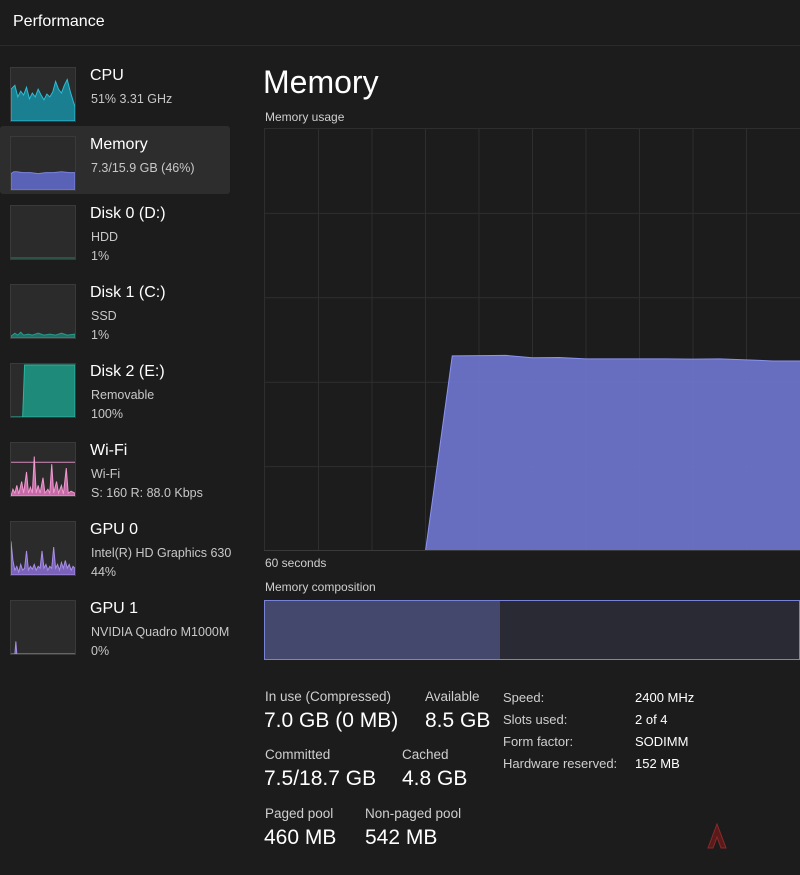 The width and height of the screenshot is (800, 875). What do you see at coordinates (127, 371) in the screenshot?
I see `sidebar-item-label: Disk 2 (E:)` at bounding box center [127, 371].